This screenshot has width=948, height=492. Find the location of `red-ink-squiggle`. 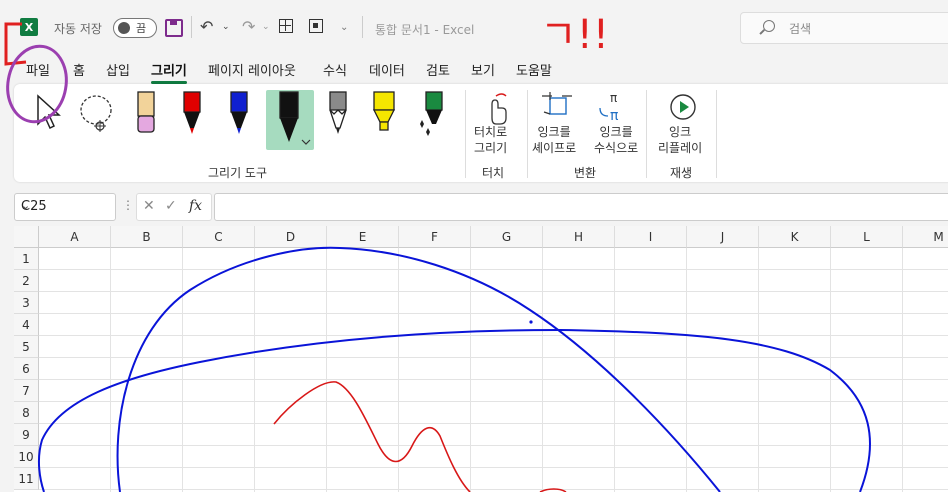

red-ink-squiggle is located at coordinates (372, 436).